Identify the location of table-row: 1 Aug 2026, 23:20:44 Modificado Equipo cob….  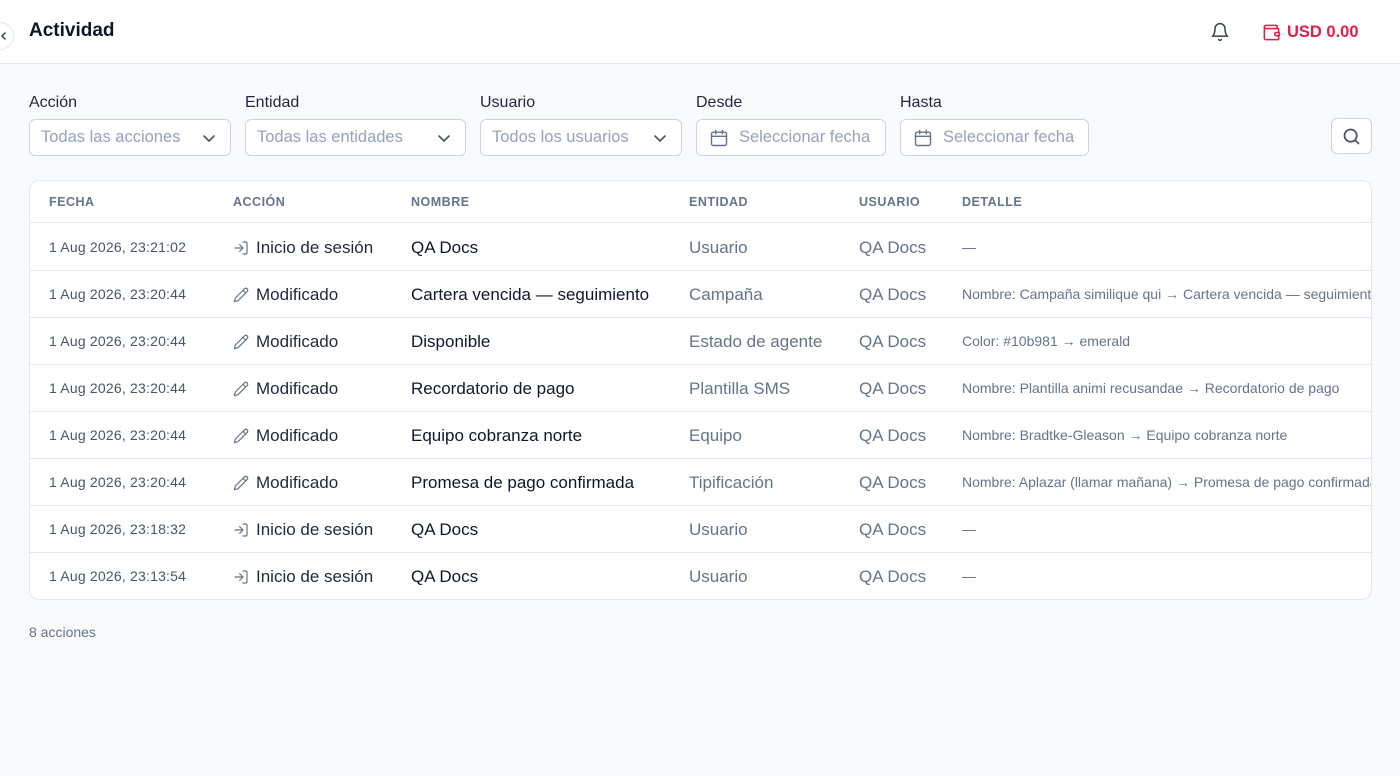
(700, 435).